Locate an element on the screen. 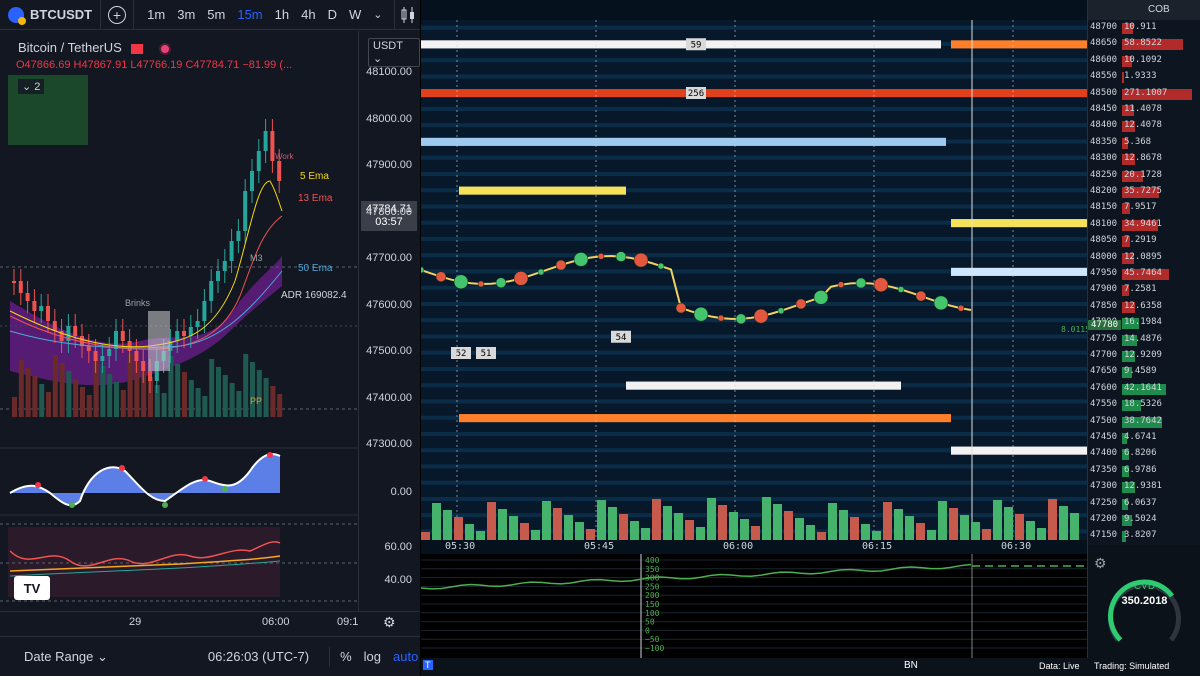  ladder-row: 47350 6.9786 is located at coordinates (1144, 471).